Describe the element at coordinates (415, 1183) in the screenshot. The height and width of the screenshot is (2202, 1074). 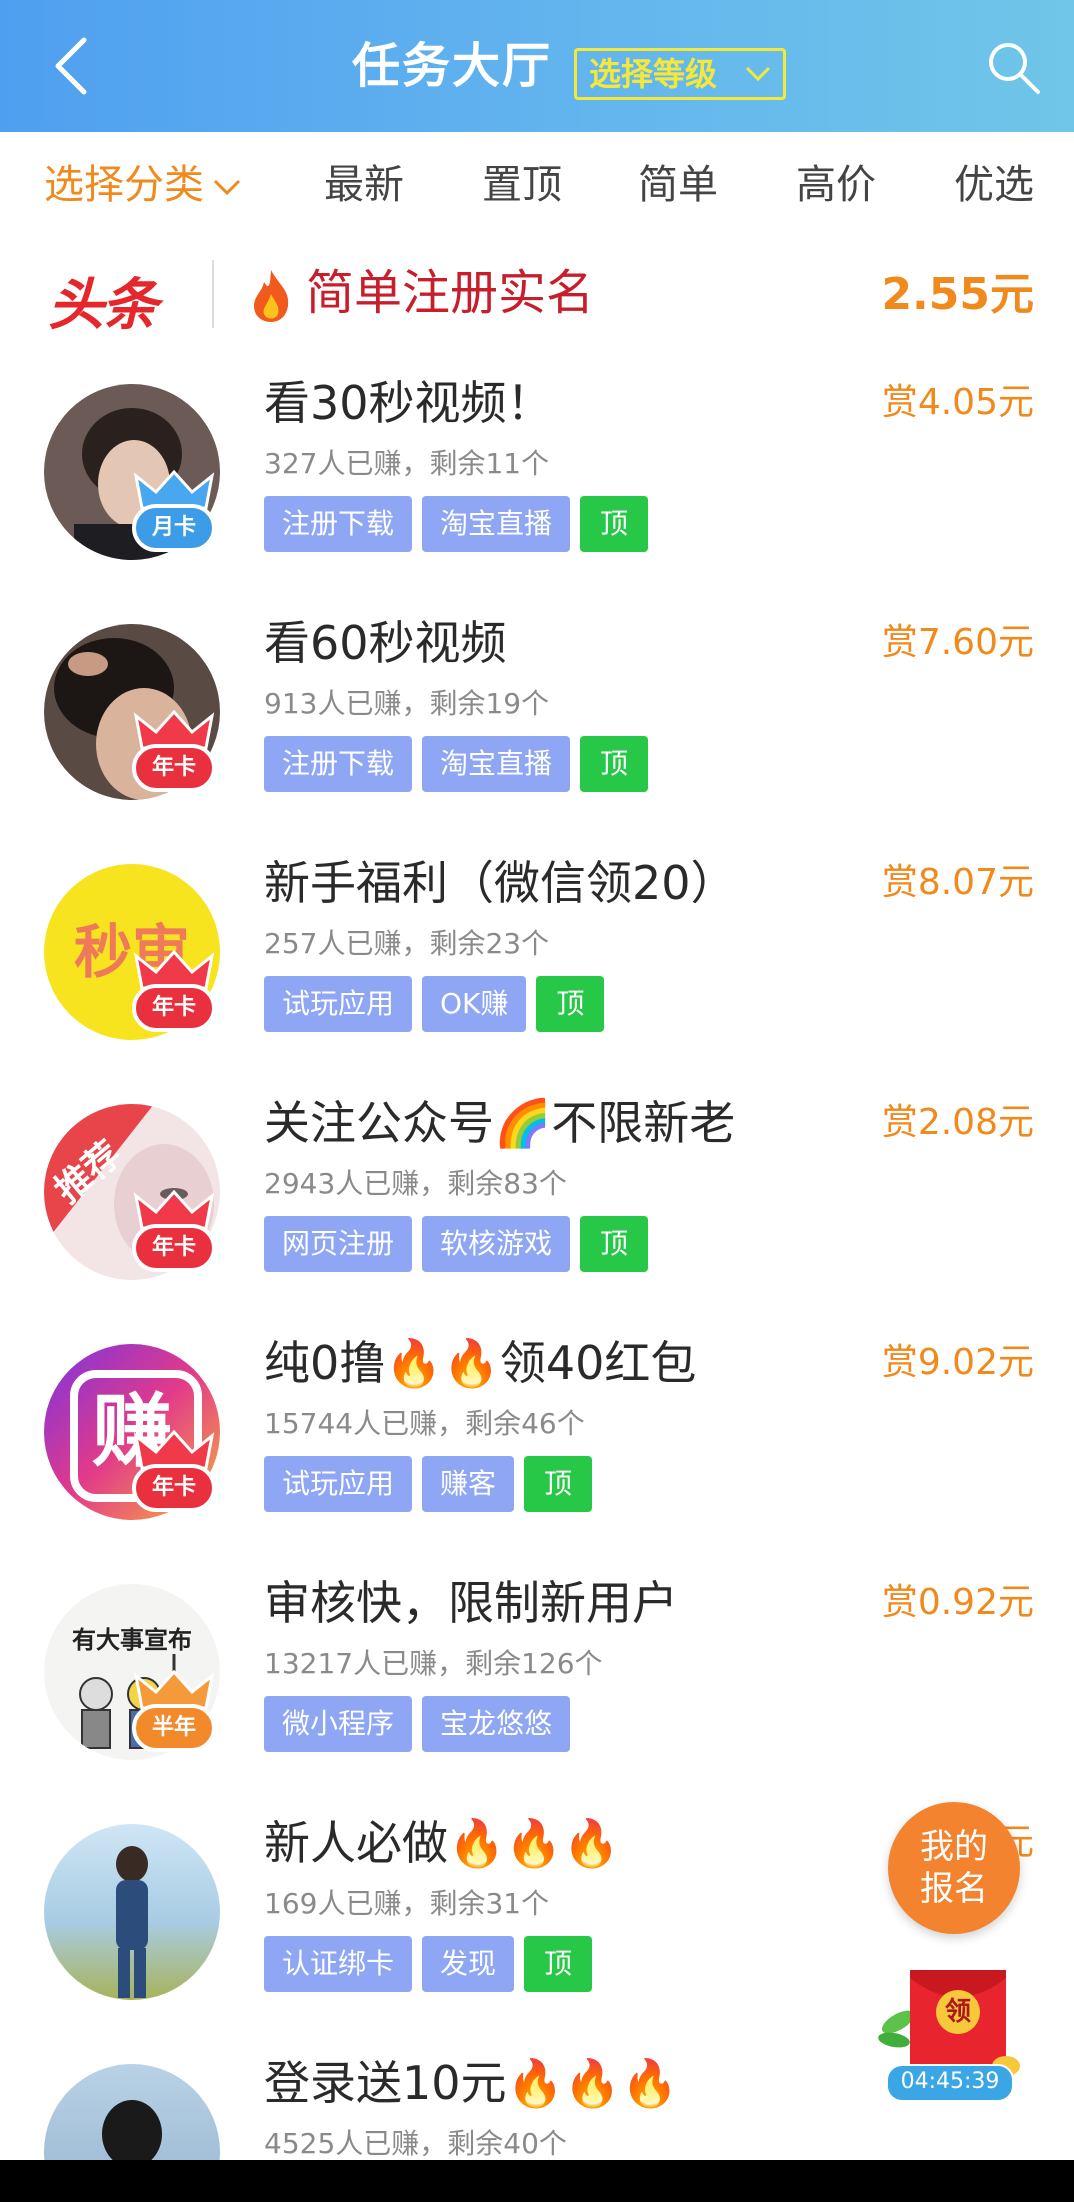
I see `task-stats: 2943人已赚，剩余83个` at that location.